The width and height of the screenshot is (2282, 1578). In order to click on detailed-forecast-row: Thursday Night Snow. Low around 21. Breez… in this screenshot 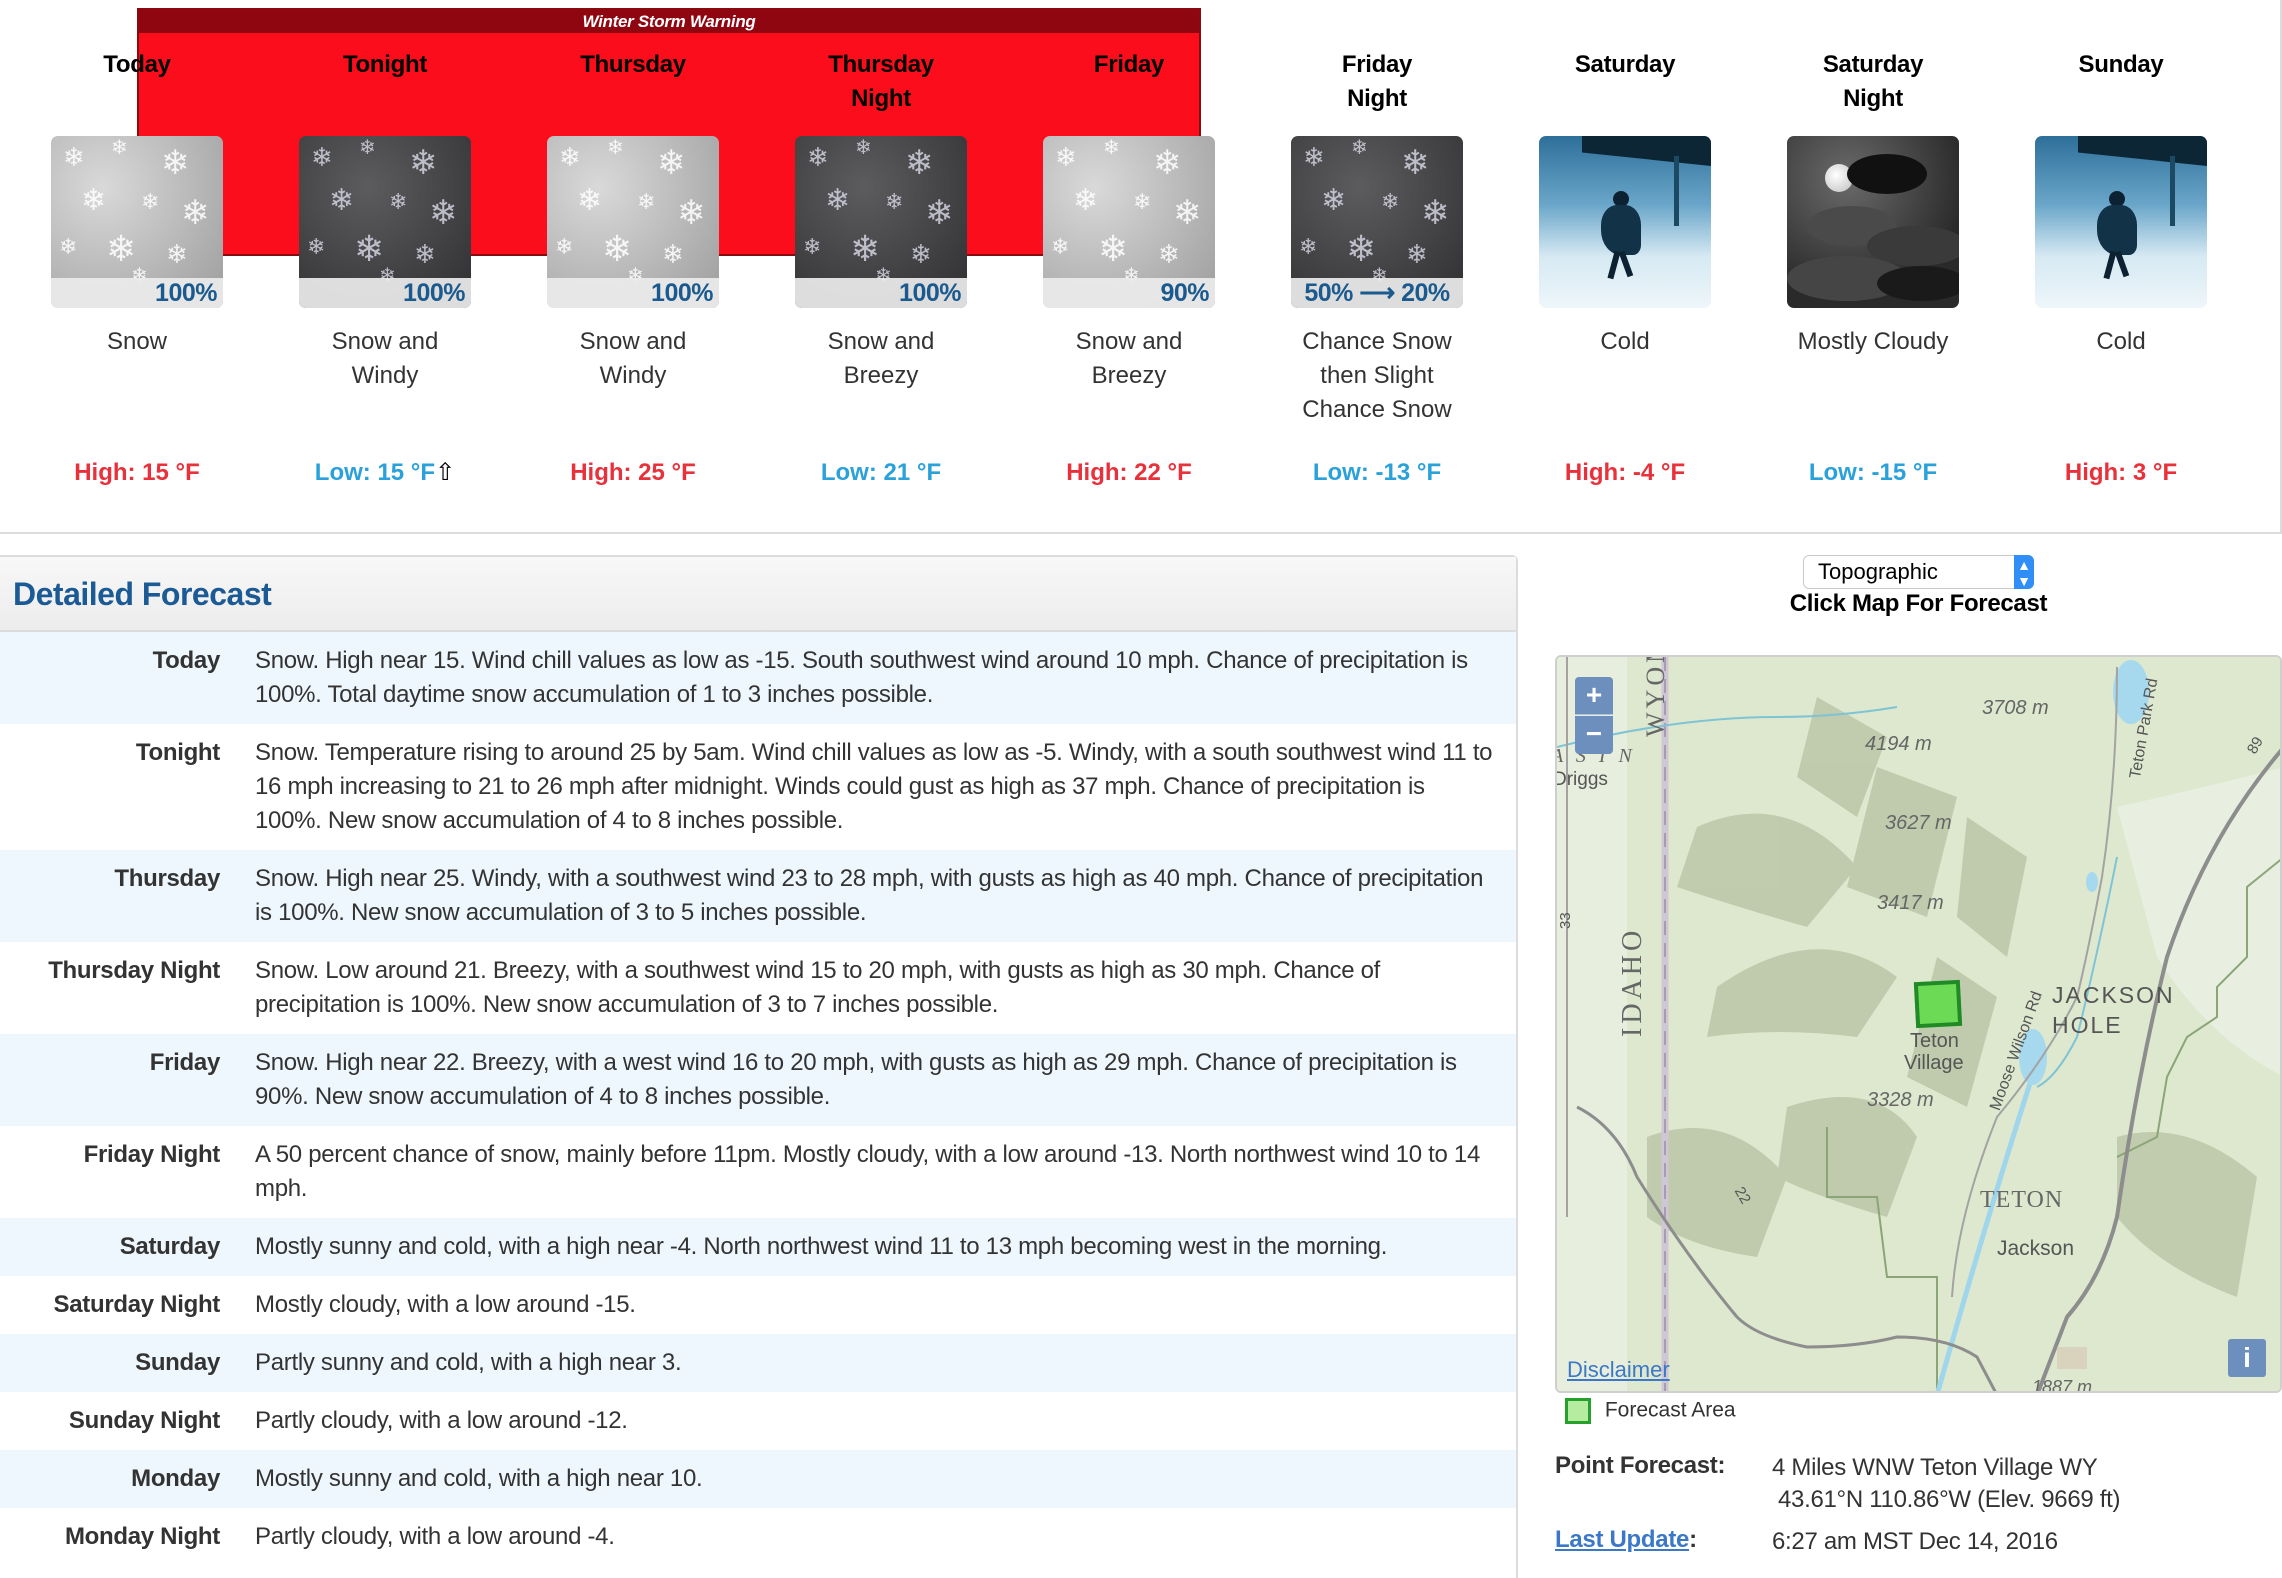, I will do `click(758, 988)`.